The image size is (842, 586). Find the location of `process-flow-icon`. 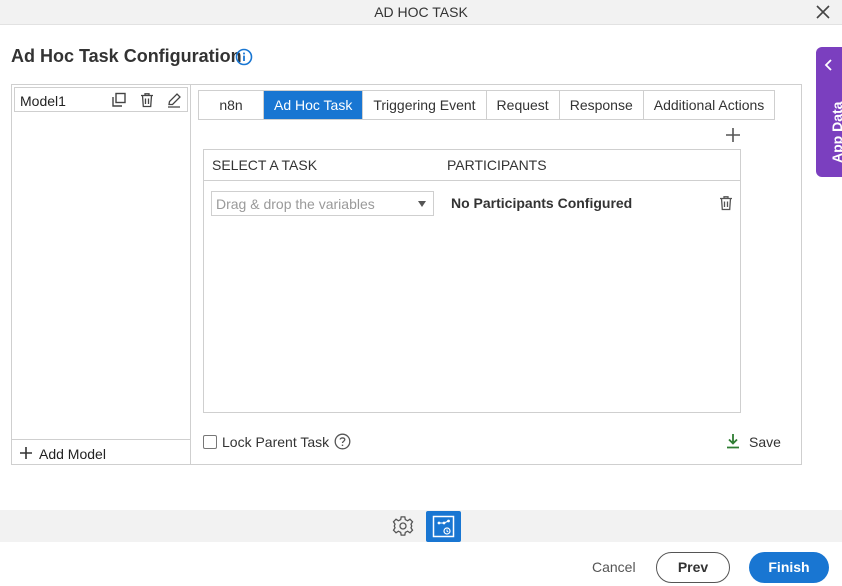

process-flow-icon is located at coordinates (443, 526).